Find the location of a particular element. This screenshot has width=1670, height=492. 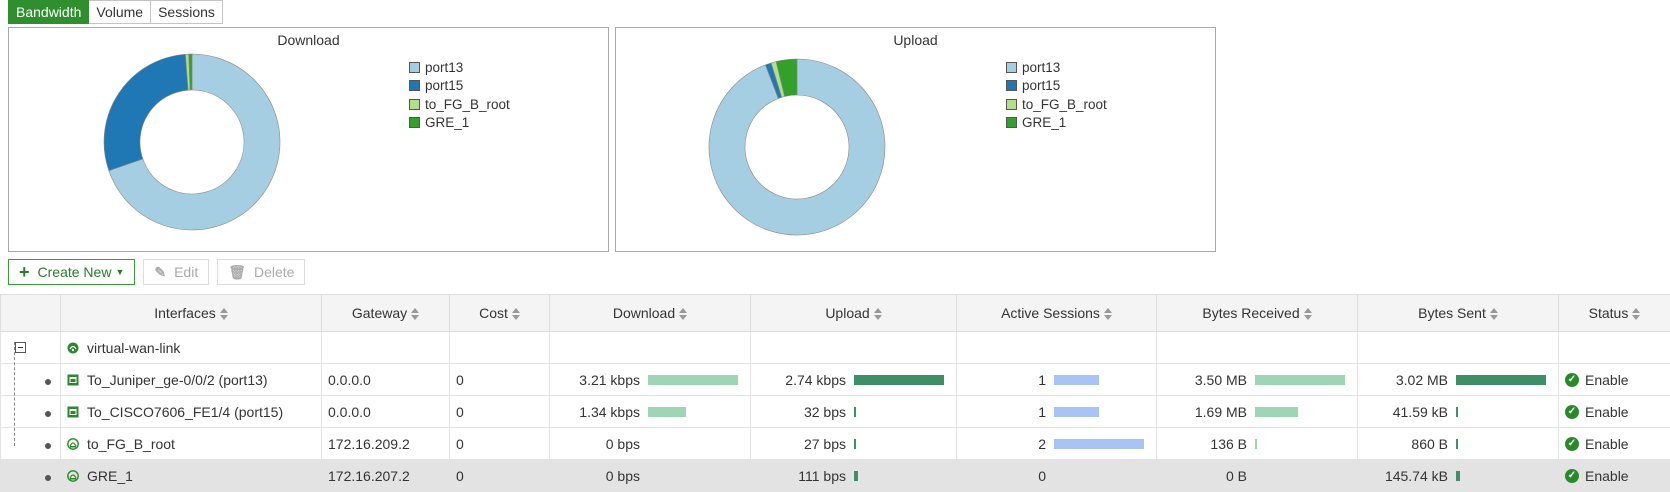

sessions-cell: 1 is located at coordinates (1057, 380).